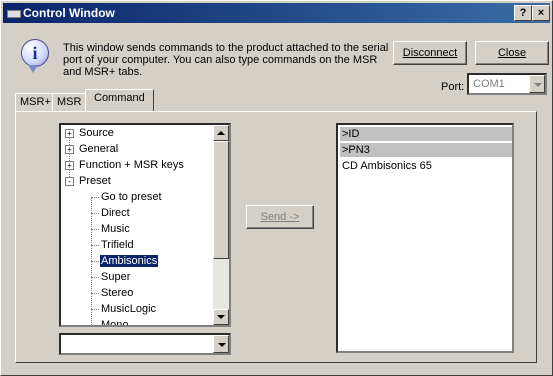  I want to click on title-bar: Control Window ? ×, so click(276, 13).